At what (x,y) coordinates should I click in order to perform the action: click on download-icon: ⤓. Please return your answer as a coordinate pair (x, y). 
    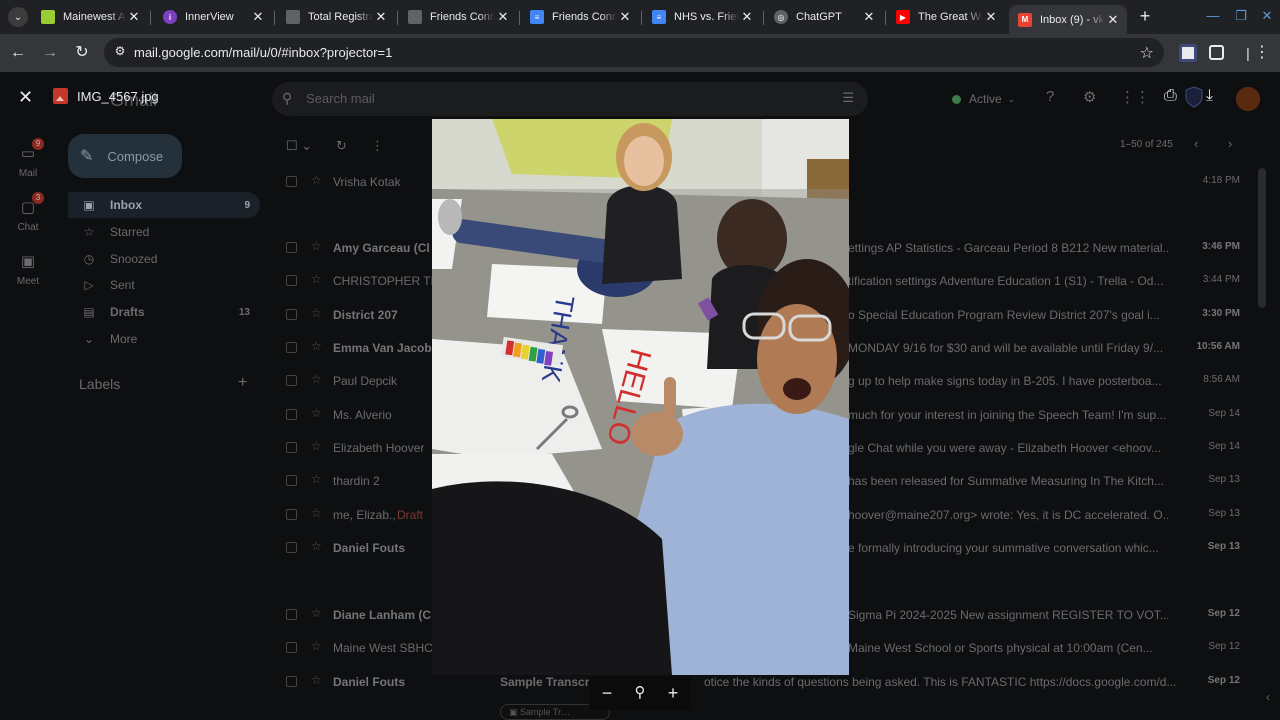
    Looking at the image, I should click on (1209, 96).